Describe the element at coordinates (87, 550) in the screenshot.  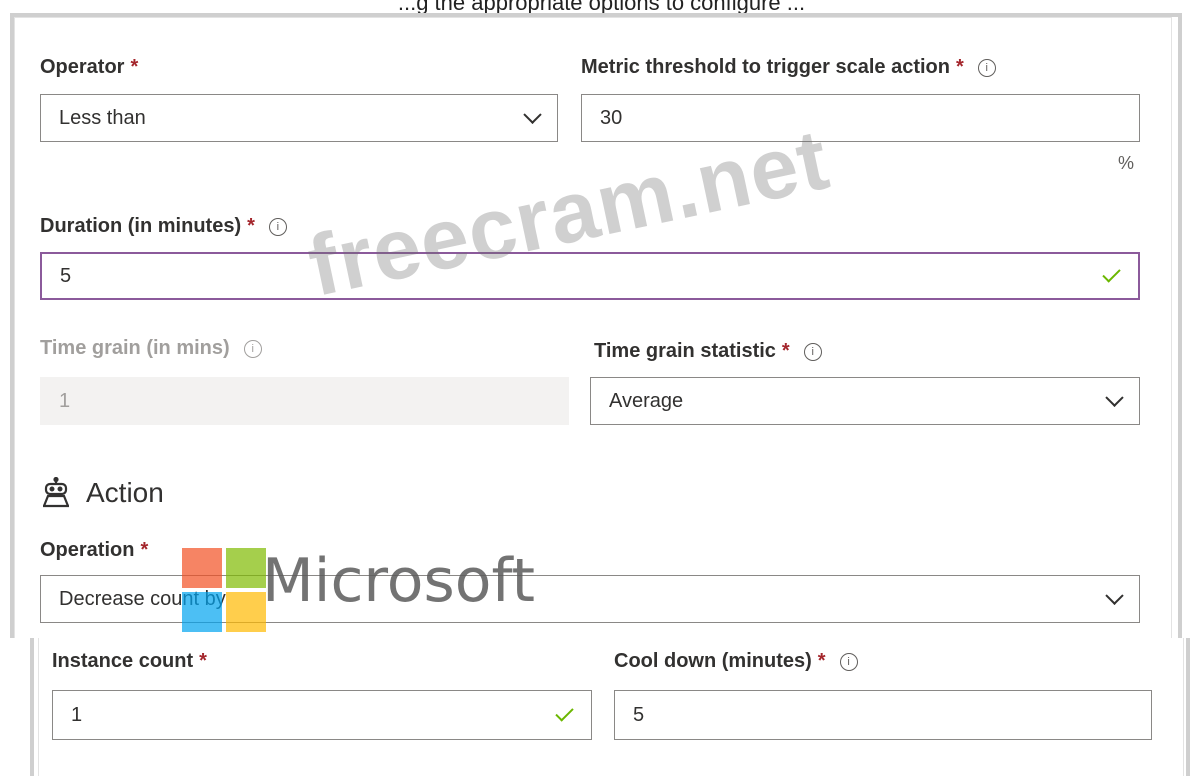
I see `operation-label-text: Operation` at that location.